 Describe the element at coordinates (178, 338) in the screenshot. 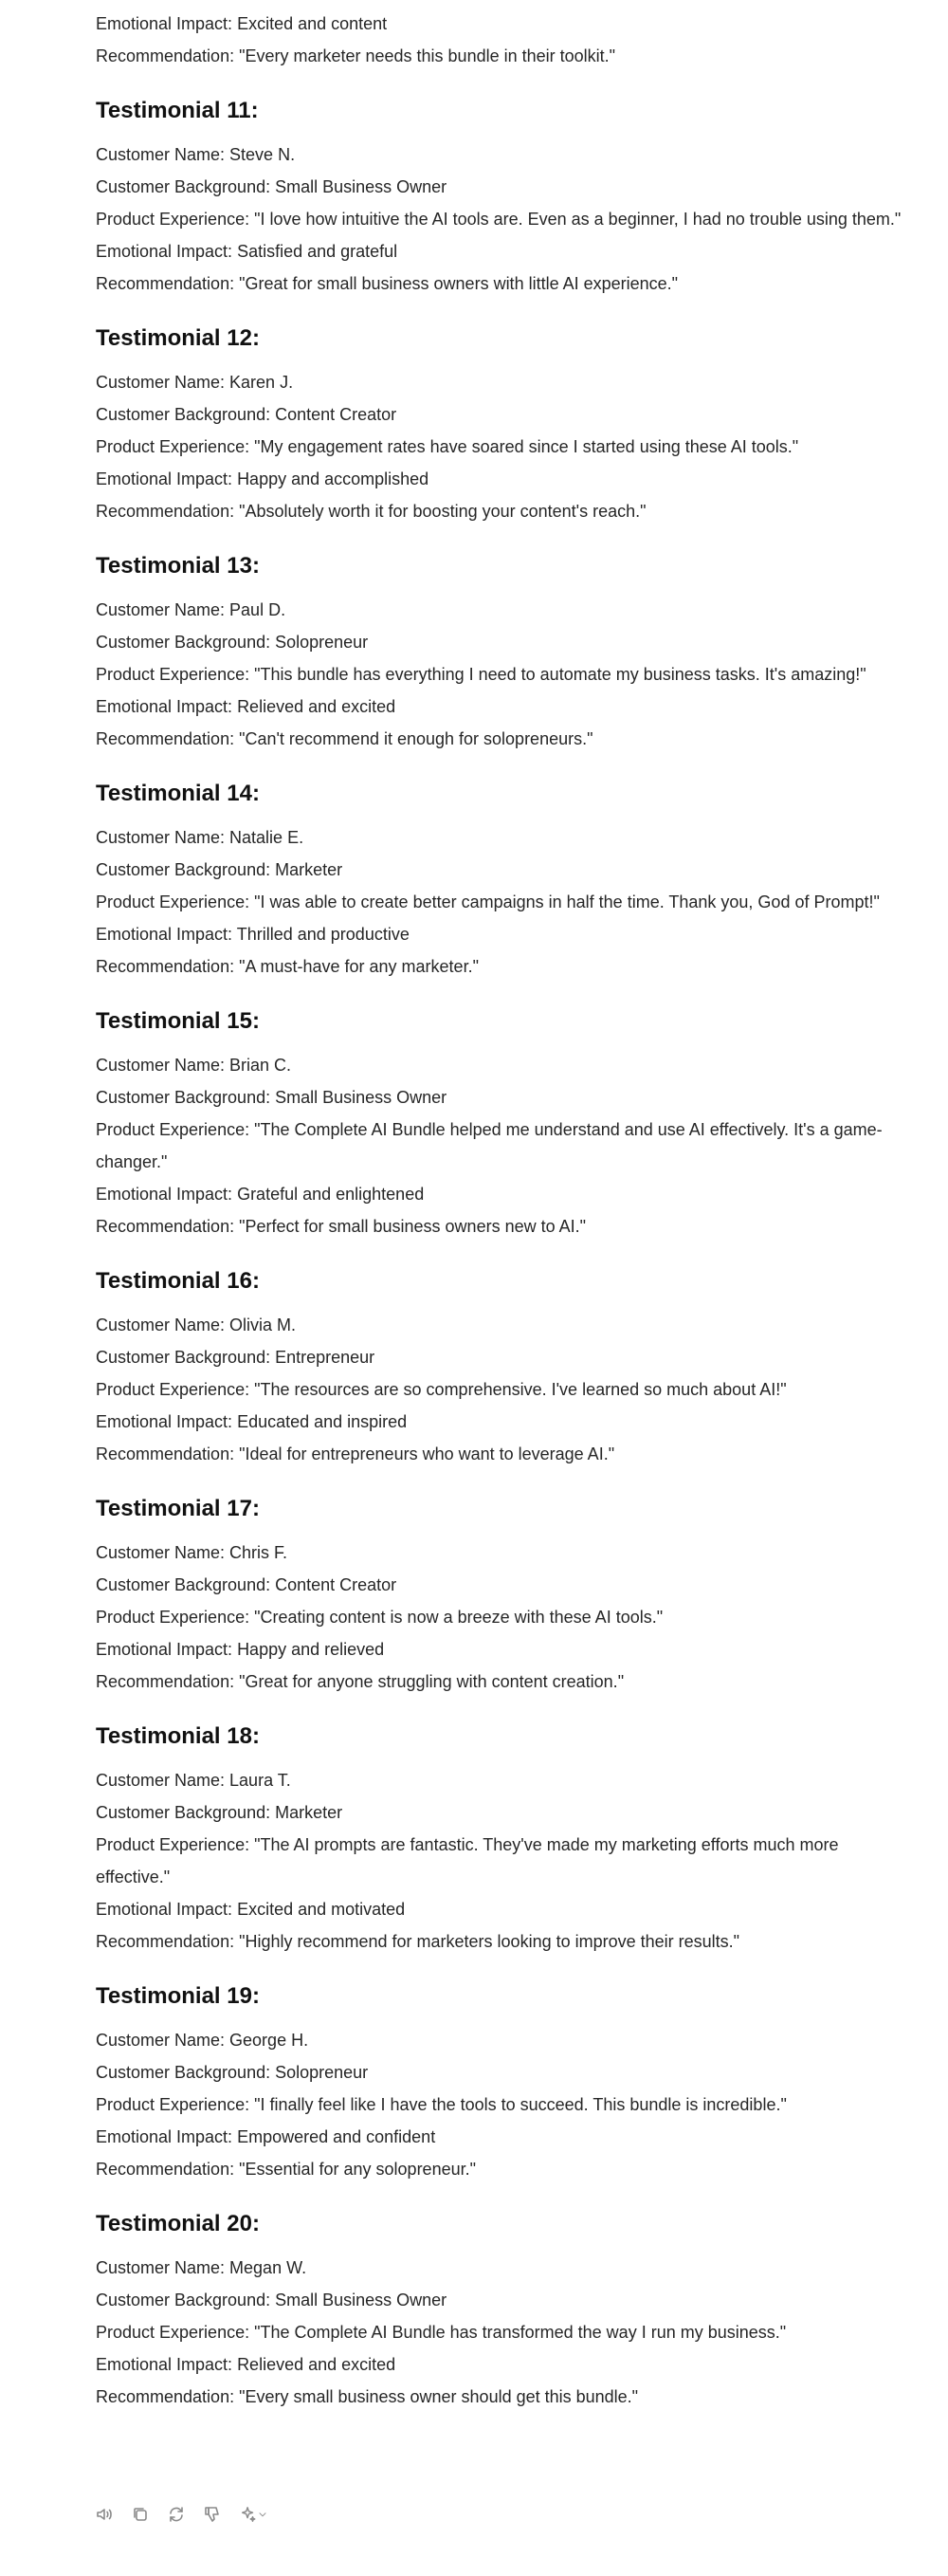

I see `testimonial-heading: Testimonial 12:` at that location.